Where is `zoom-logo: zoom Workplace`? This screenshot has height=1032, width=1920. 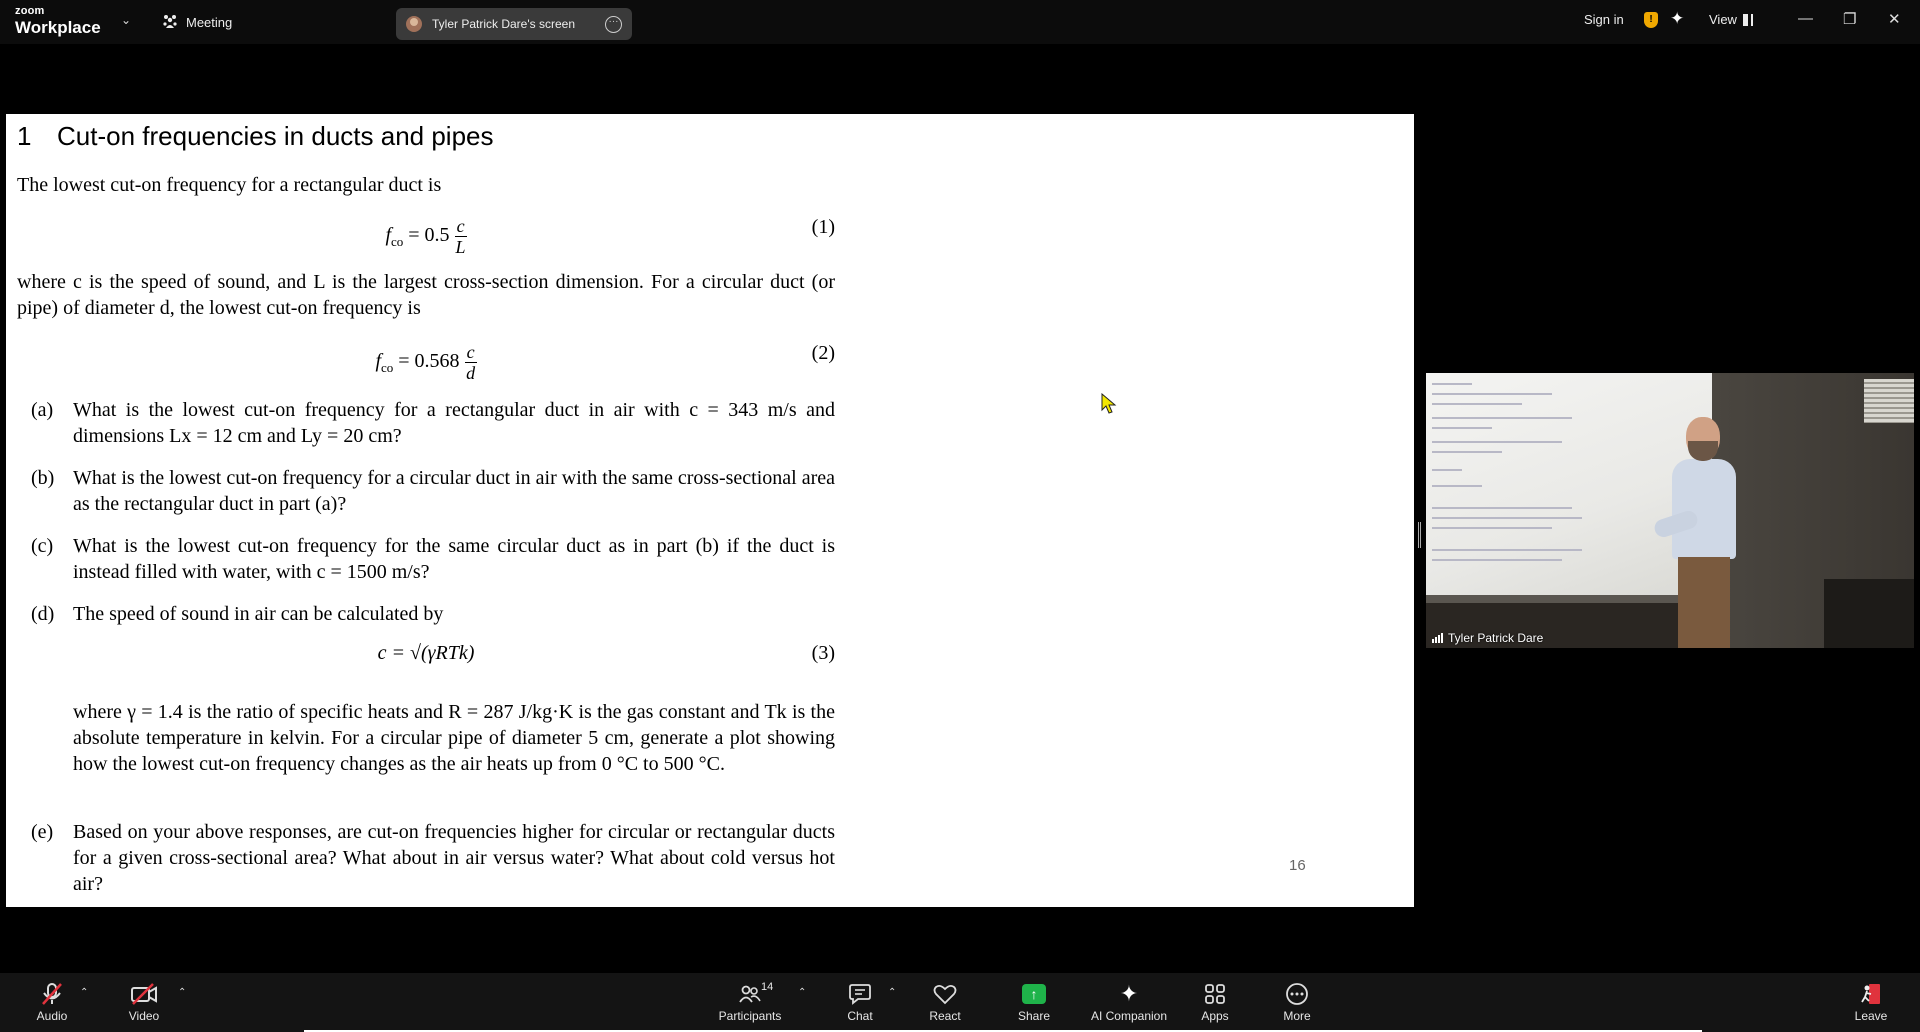
zoom-logo: zoom Workplace is located at coordinates (58, 21).